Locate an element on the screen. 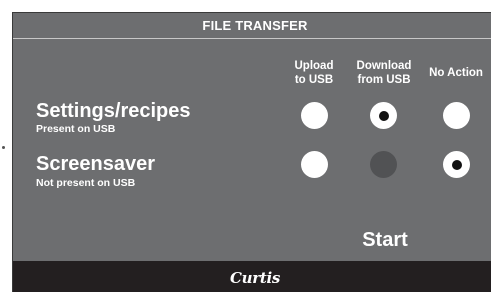  radio-screensaver-upload is located at coordinates (314, 164).